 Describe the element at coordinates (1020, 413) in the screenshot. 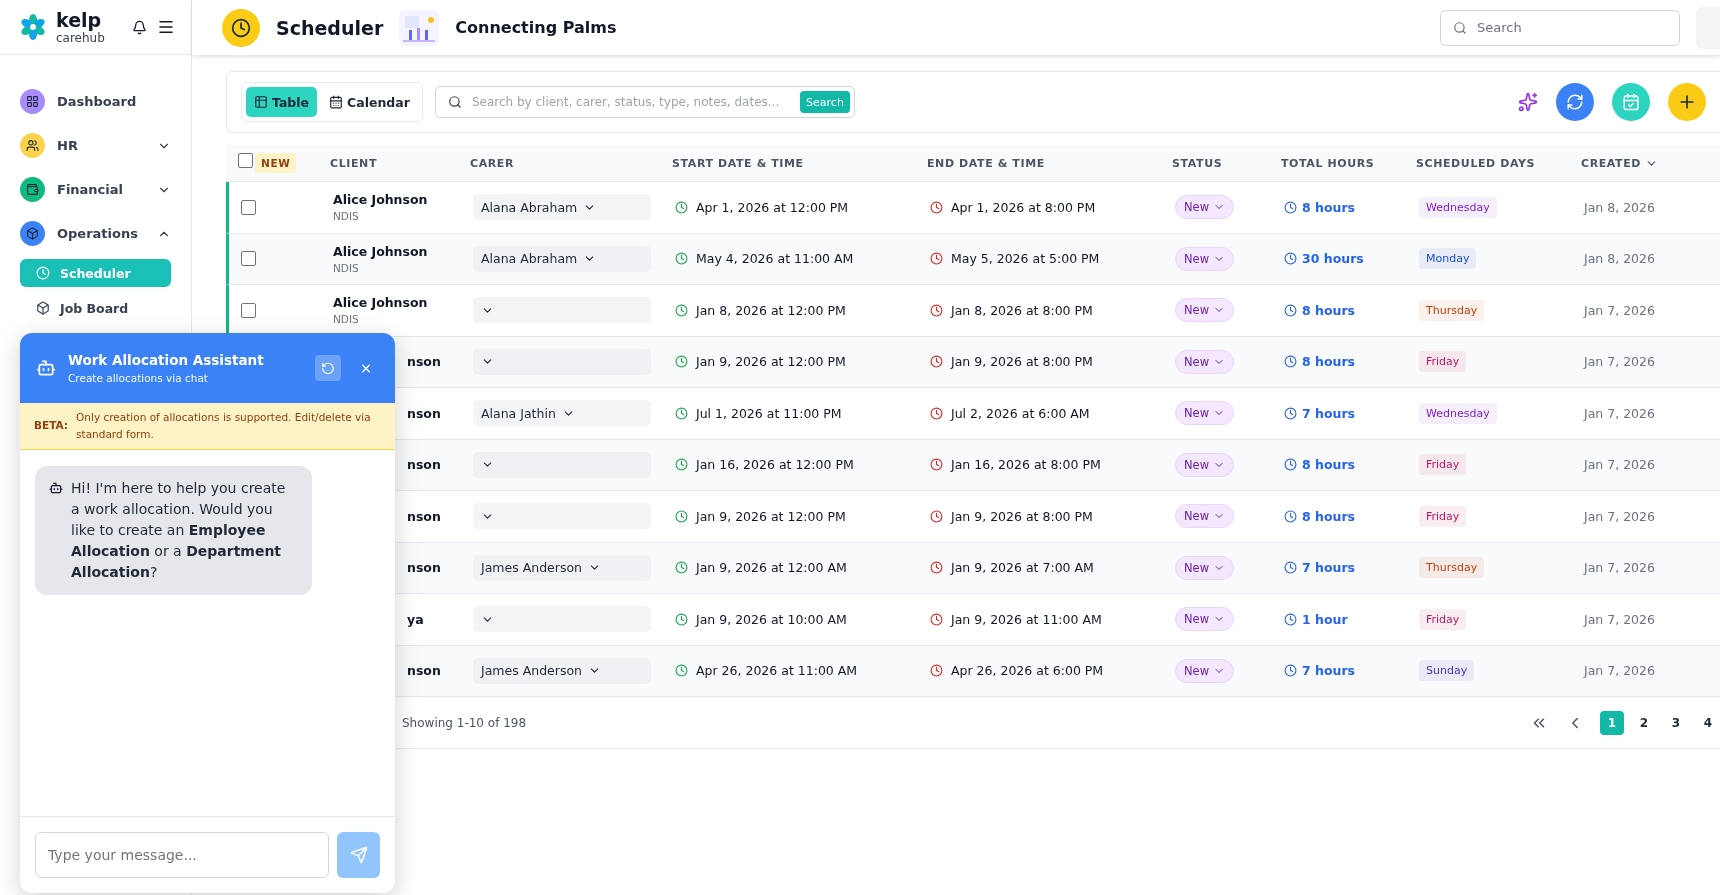

I see `end-date: Jul 2, 2026 at 6:00 AM` at that location.